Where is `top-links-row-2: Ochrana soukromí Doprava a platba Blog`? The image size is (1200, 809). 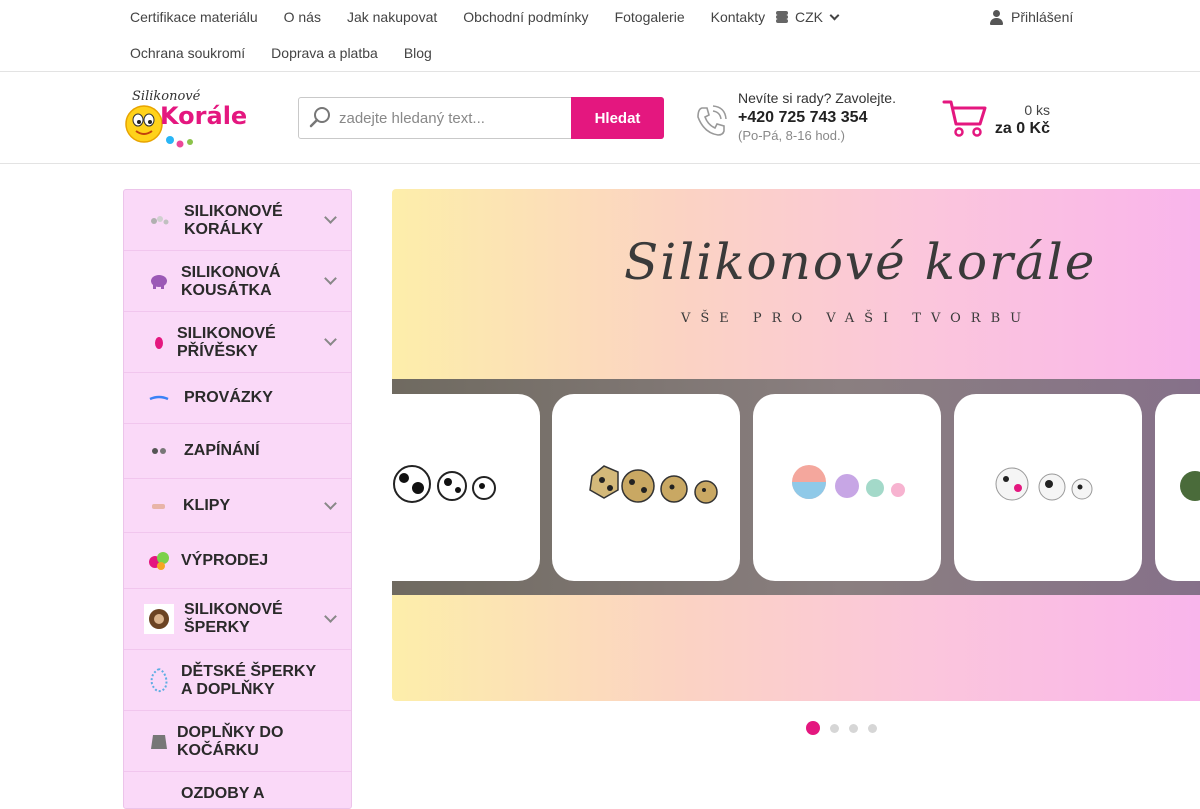 top-links-row-2: Ochrana soukromí Doprava a platba Blog is located at coordinates (294, 53).